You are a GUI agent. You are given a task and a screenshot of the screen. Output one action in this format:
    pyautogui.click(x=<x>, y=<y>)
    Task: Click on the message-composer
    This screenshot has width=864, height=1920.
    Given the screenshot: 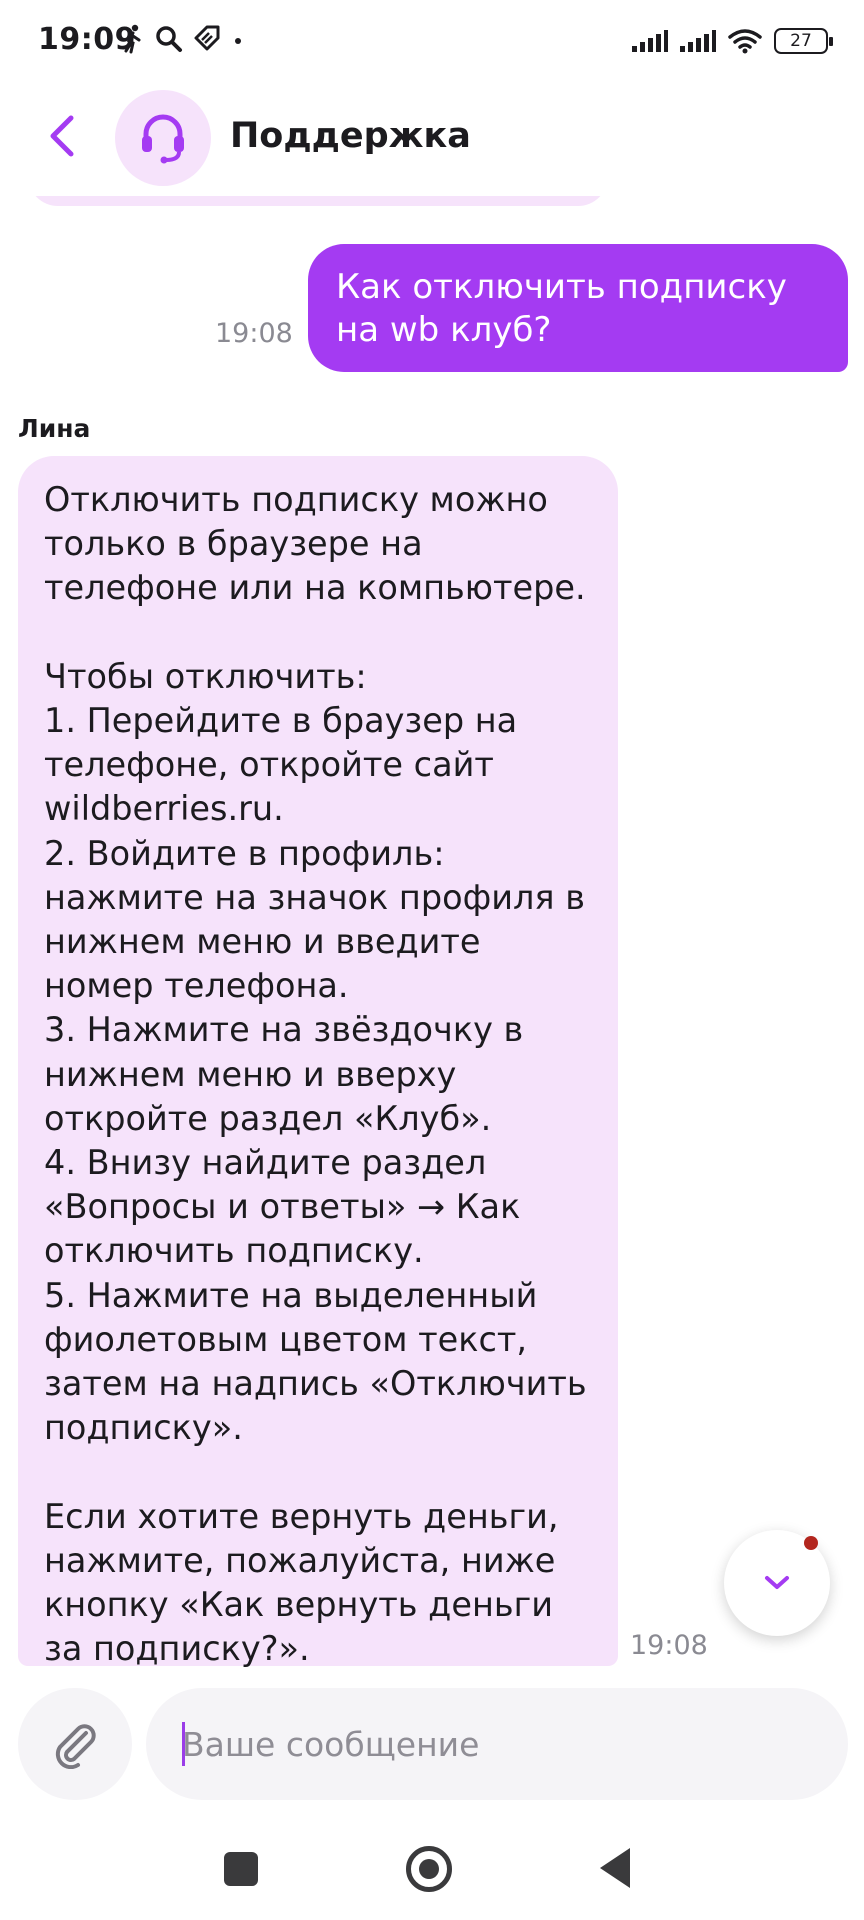 What is the action you would take?
    pyautogui.click(x=432, y=1745)
    